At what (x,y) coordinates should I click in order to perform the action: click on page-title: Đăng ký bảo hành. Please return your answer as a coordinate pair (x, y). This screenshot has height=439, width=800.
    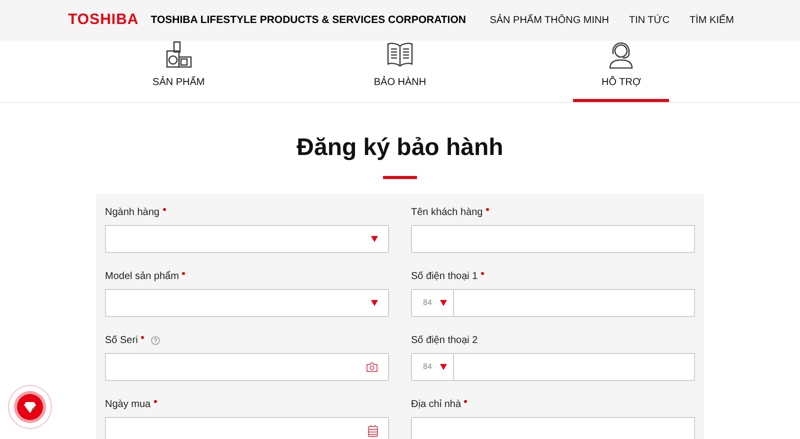
    Looking at the image, I should click on (400, 148).